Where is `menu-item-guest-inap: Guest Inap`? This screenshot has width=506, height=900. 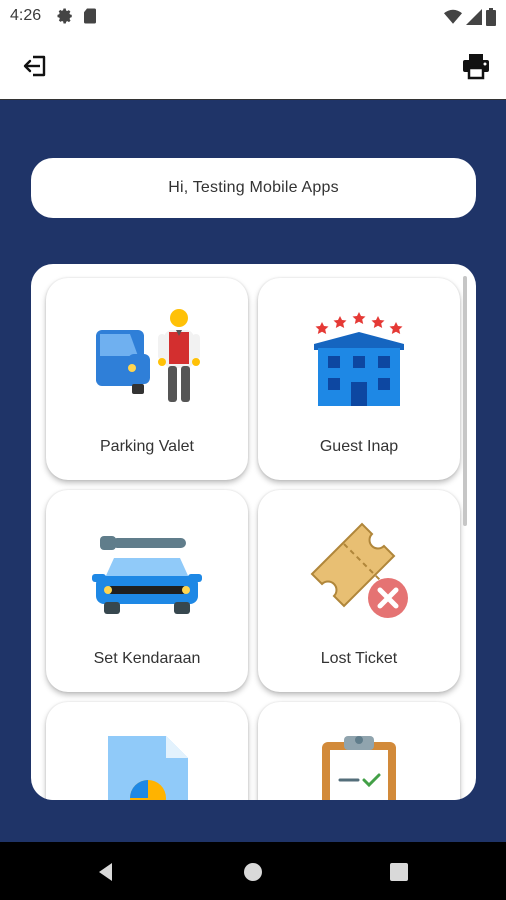 menu-item-guest-inap: Guest Inap is located at coordinates (359, 379).